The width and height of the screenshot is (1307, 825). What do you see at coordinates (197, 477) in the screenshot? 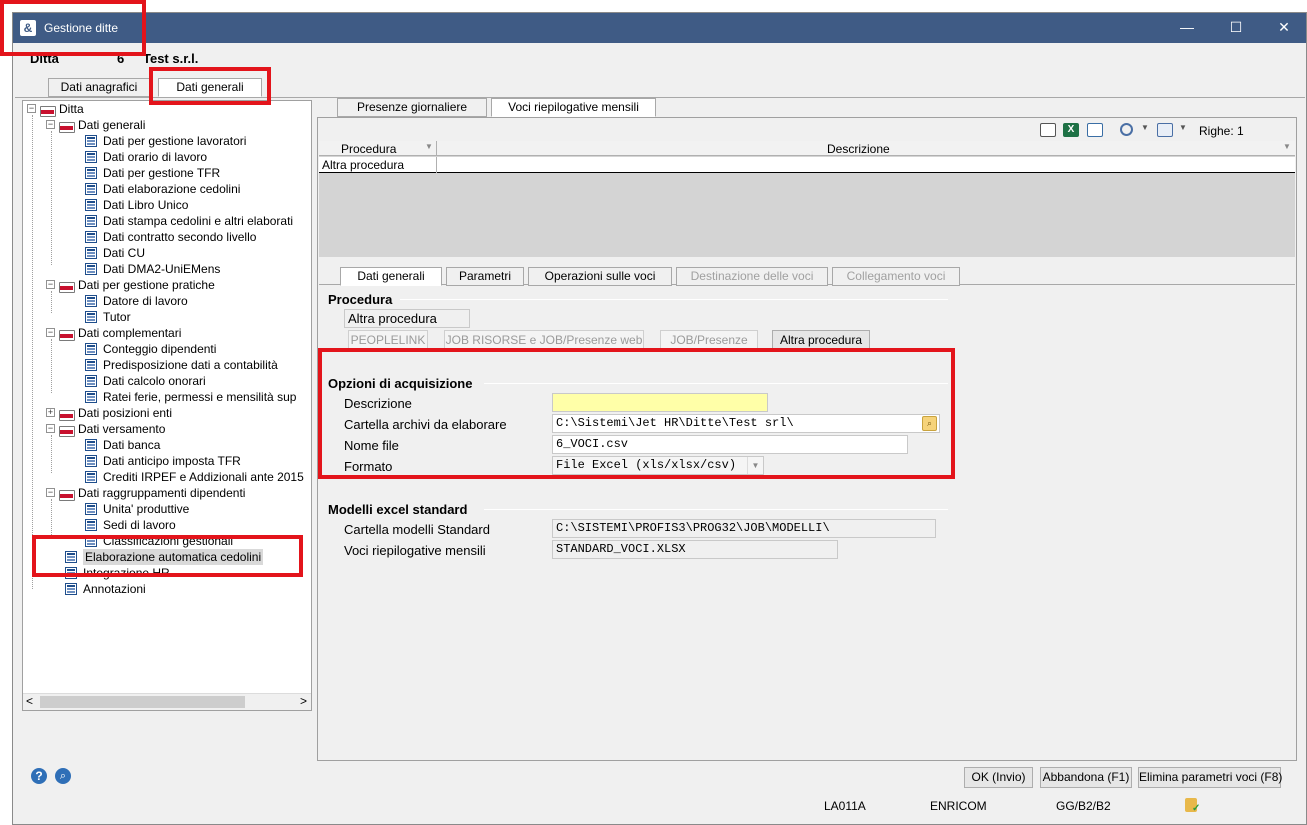
I see `tree-item: Crediti IRPEF e Addizionali ante 2015` at bounding box center [197, 477].